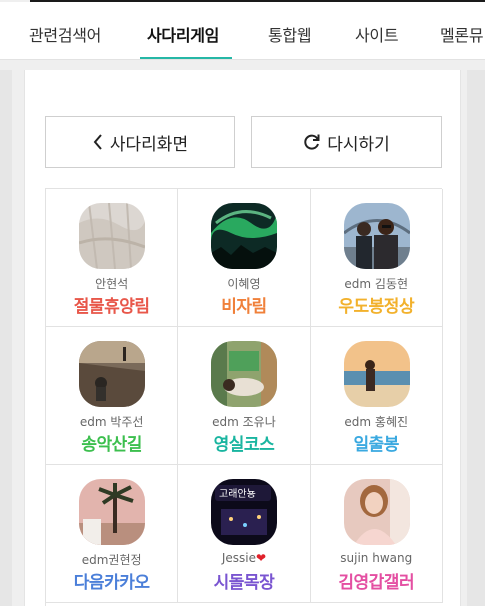  What do you see at coordinates (112, 236) in the screenshot?
I see `fabric-photo` at bounding box center [112, 236].